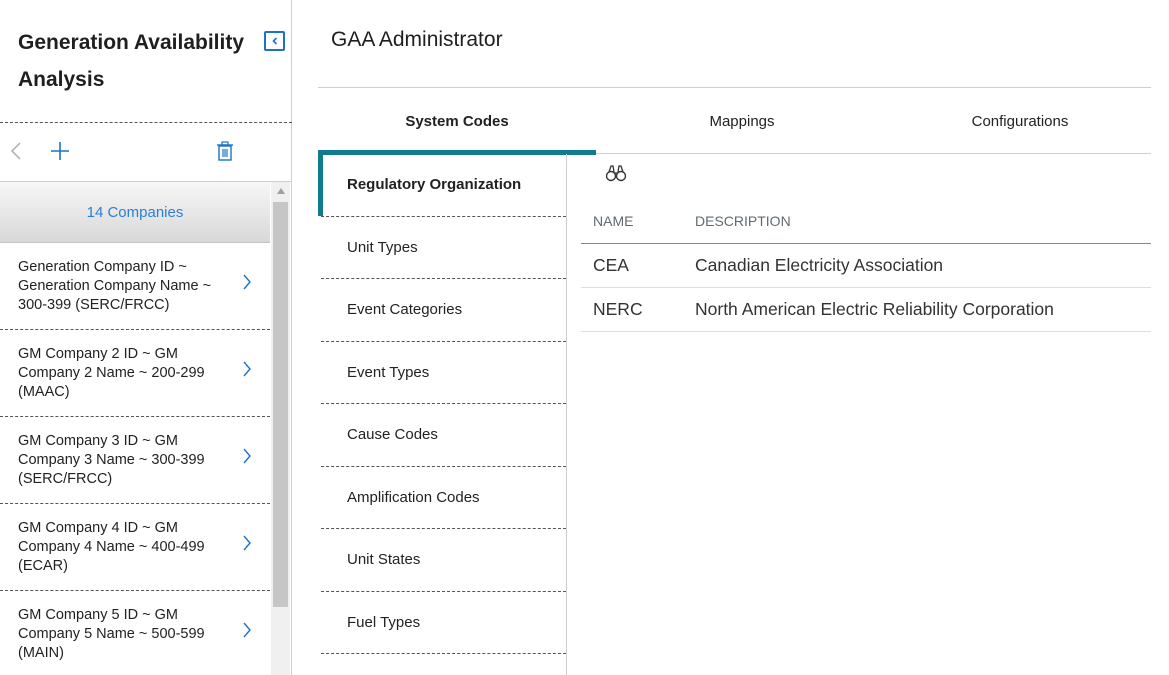  I want to click on tab-label: System Codes, so click(457, 121).